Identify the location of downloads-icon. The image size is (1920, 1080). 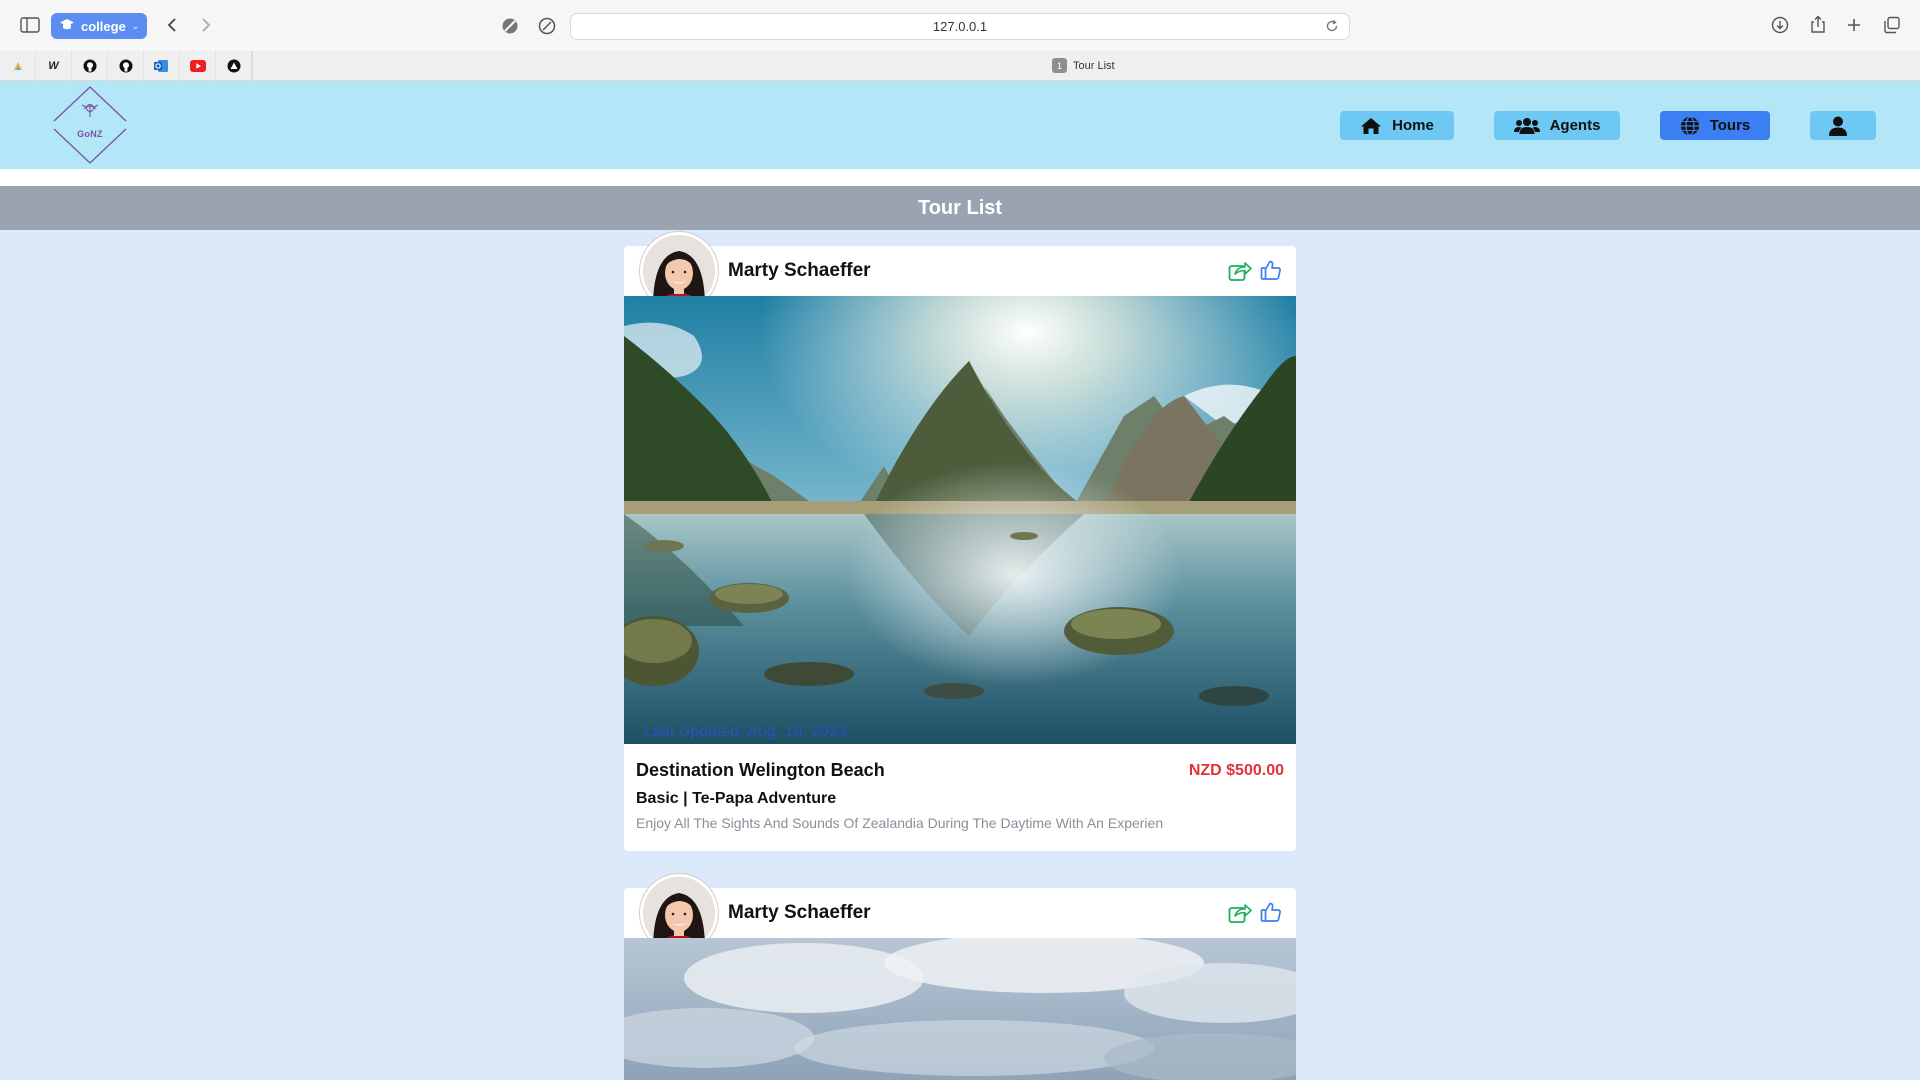
(1780, 25).